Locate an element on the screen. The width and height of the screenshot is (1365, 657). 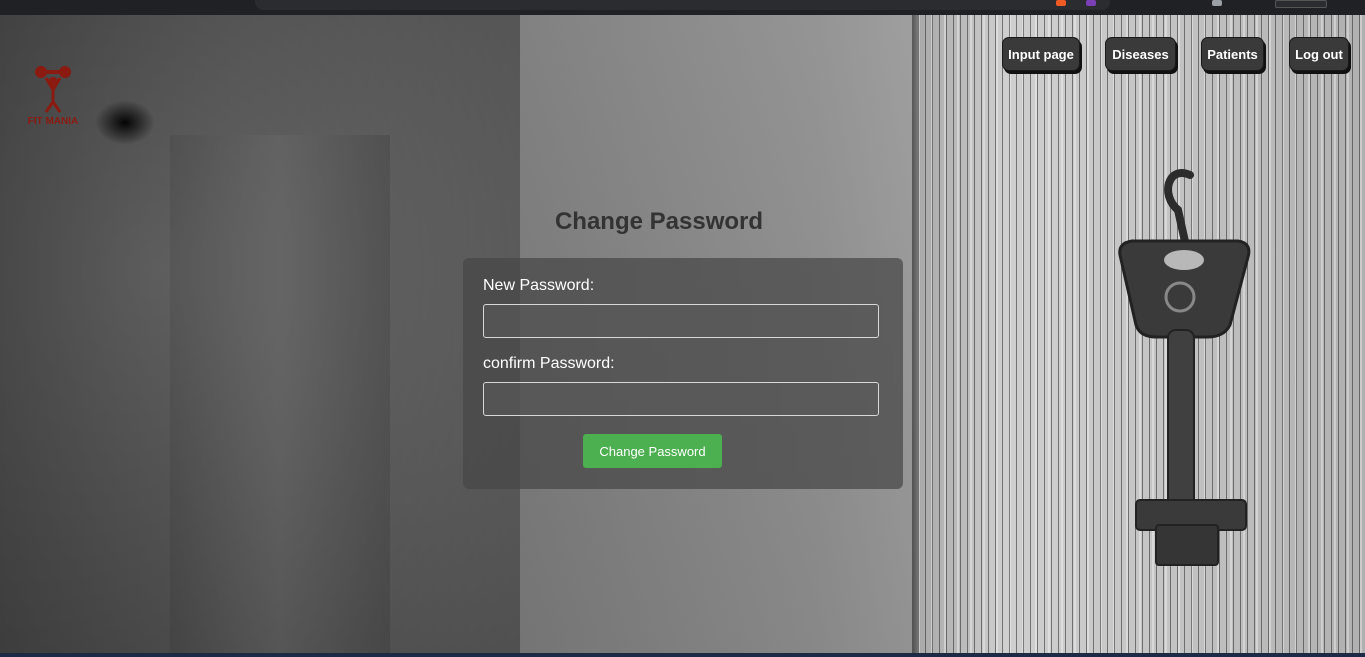
new-password-field is located at coordinates (681, 321).